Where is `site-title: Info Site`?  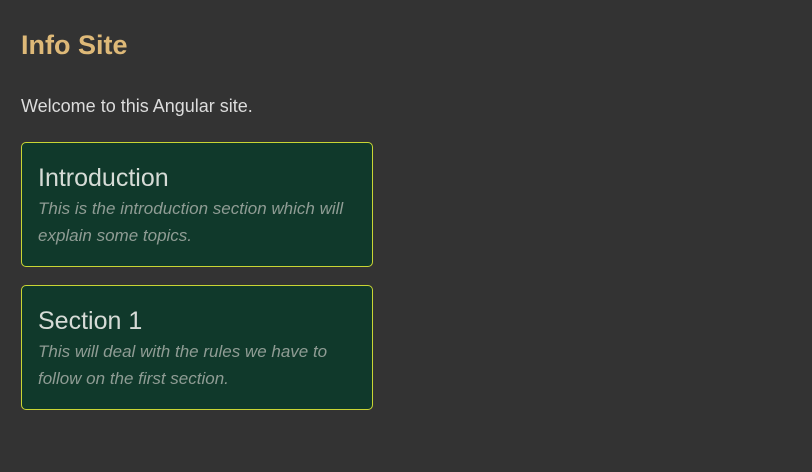 site-title: Info Site is located at coordinates (74, 45).